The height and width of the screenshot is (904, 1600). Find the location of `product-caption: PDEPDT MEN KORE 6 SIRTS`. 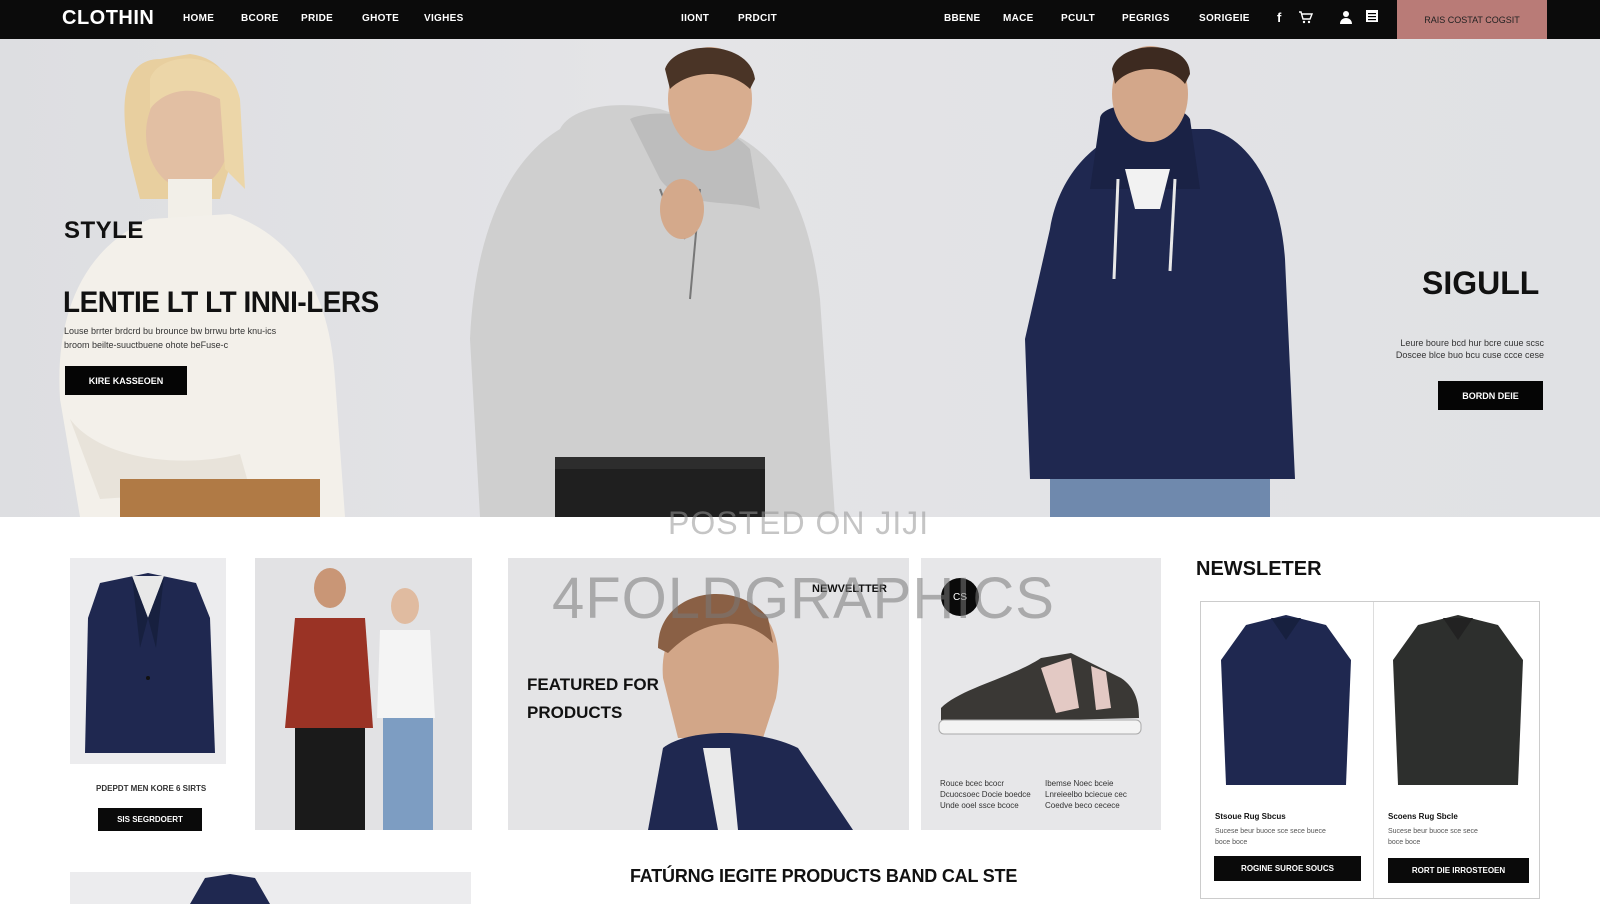

product-caption: PDEPDT MEN KORE 6 SIRTS is located at coordinates (151, 788).